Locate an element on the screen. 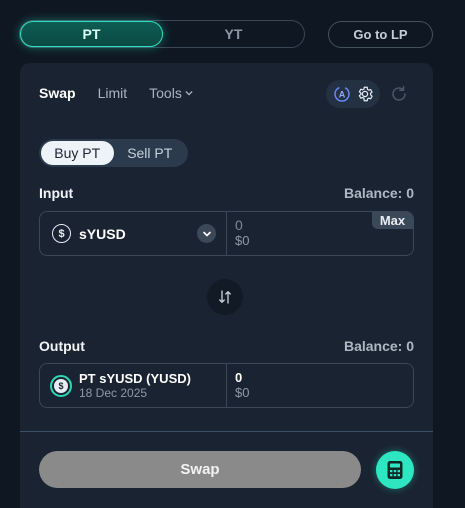 This screenshot has height=508, width=465. swap-button: Swap is located at coordinates (200, 469).